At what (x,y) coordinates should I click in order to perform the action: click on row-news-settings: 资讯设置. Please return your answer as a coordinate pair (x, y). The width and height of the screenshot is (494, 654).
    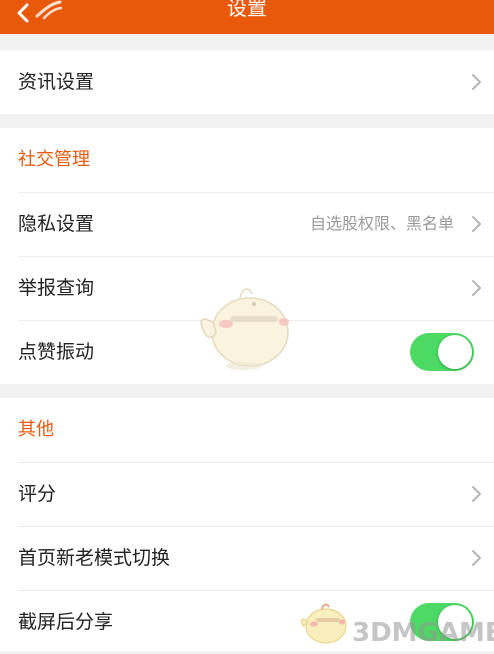
    Looking at the image, I should click on (247, 82).